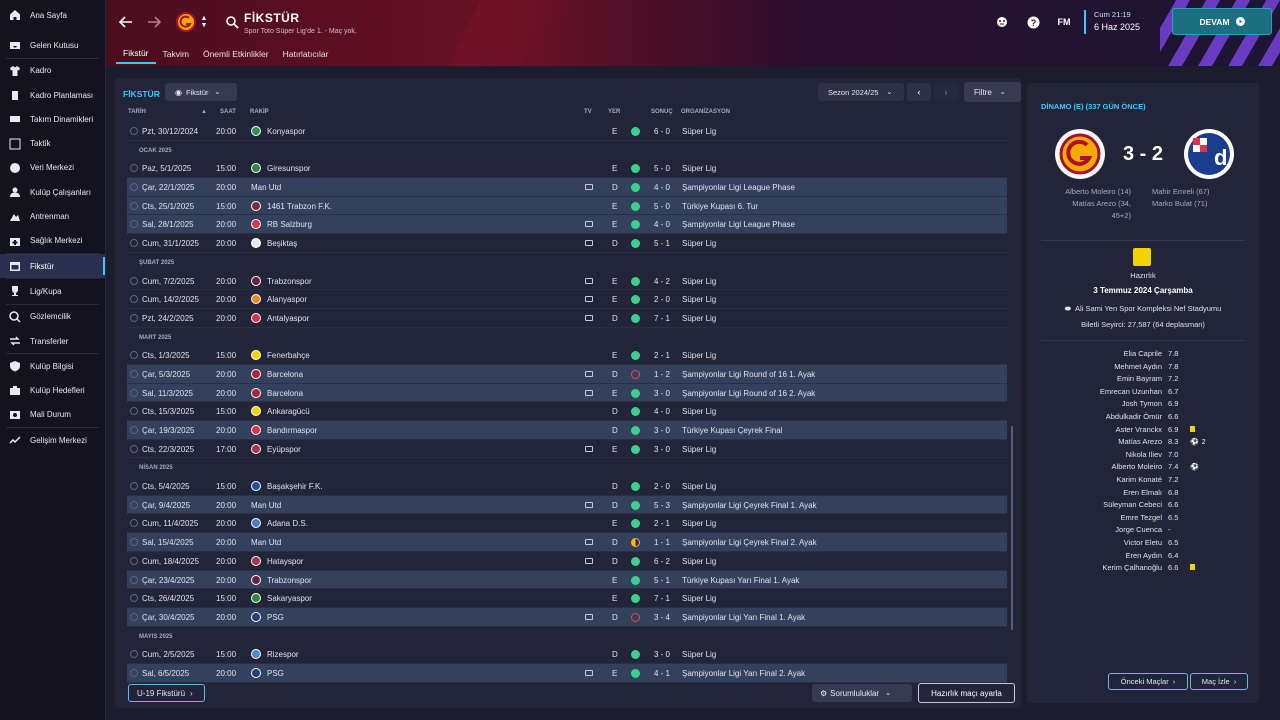 Image resolution: width=1280 pixels, height=720 pixels. Describe the element at coordinates (662, 131) in the screenshot. I see `fixture-score: 6 - 0` at that location.